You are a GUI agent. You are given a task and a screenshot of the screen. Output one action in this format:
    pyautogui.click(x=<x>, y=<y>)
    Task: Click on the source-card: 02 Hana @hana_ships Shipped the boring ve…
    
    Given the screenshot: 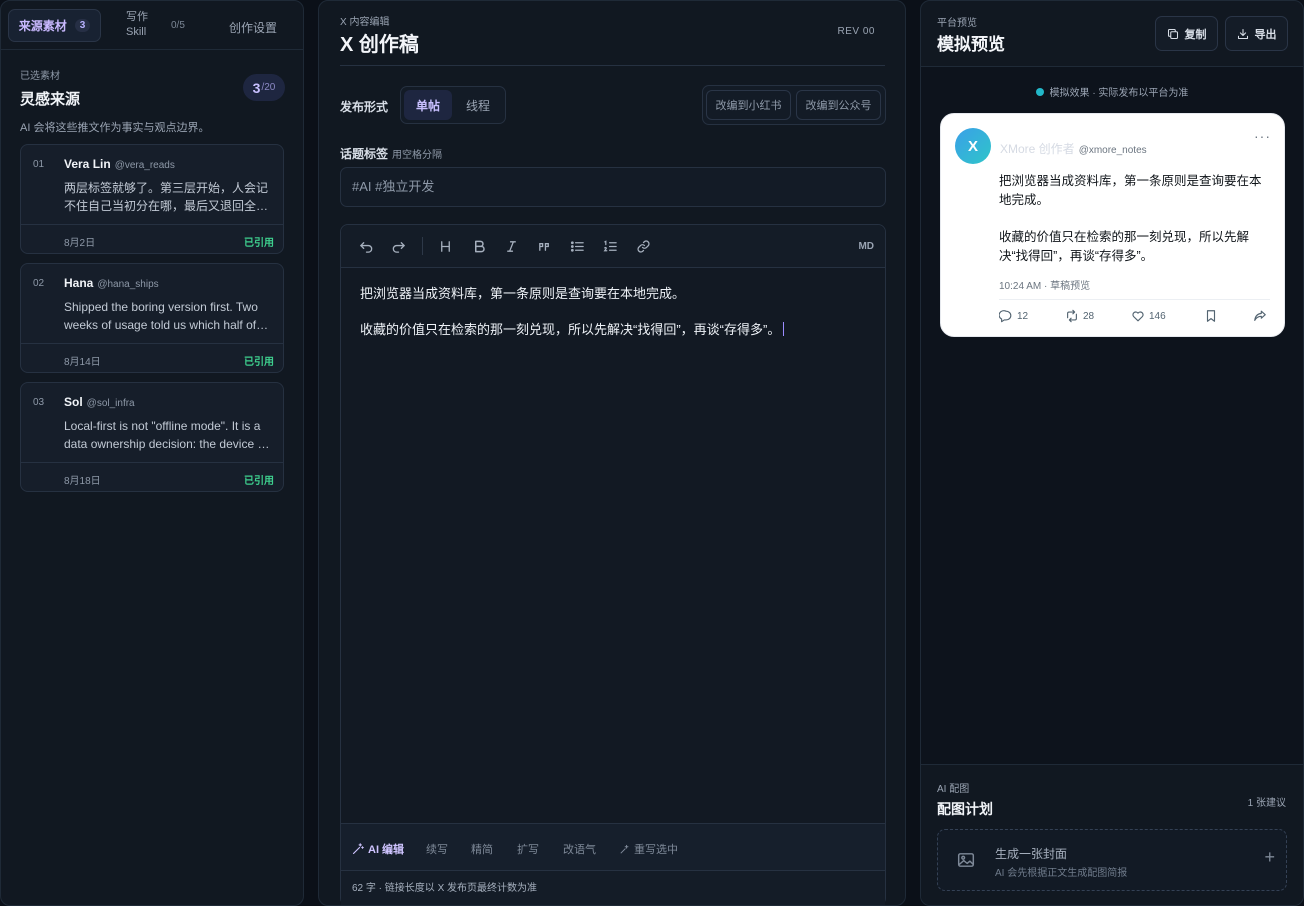 What is the action you would take?
    pyautogui.click(x=152, y=318)
    